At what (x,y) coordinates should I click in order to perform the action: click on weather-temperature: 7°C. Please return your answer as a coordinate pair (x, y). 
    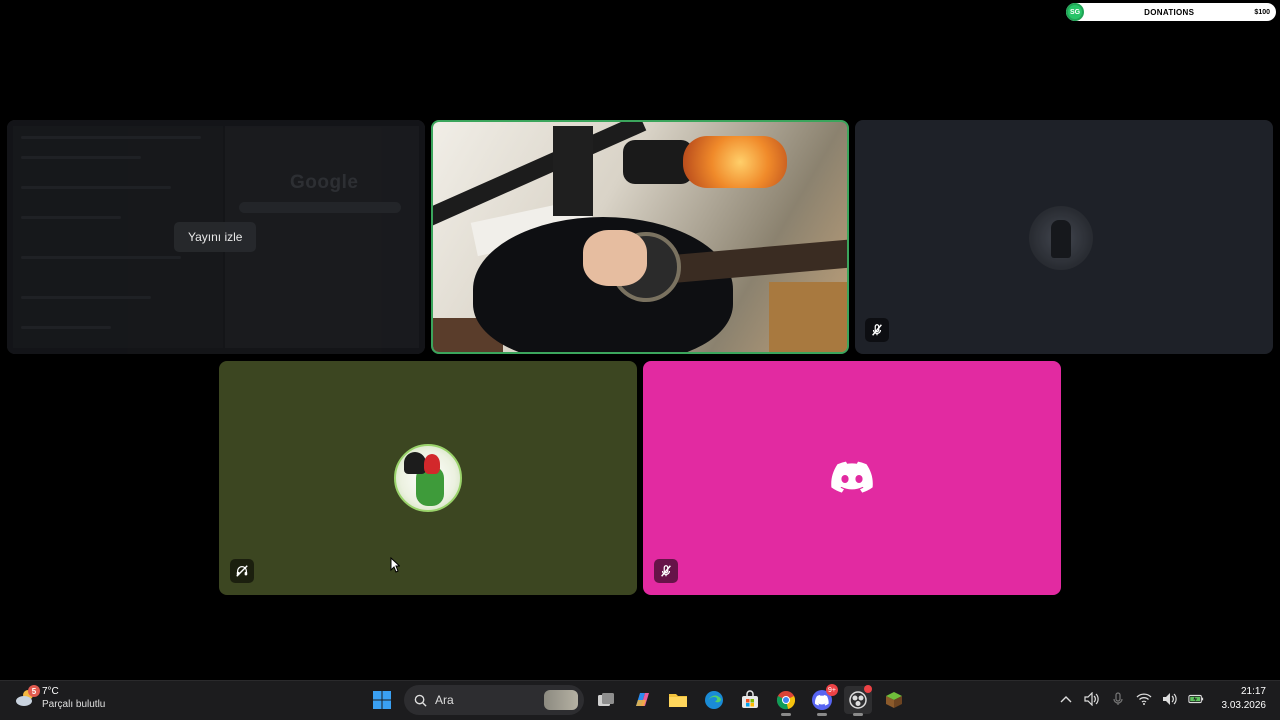
    Looking at the image, I should click on (50, 691).